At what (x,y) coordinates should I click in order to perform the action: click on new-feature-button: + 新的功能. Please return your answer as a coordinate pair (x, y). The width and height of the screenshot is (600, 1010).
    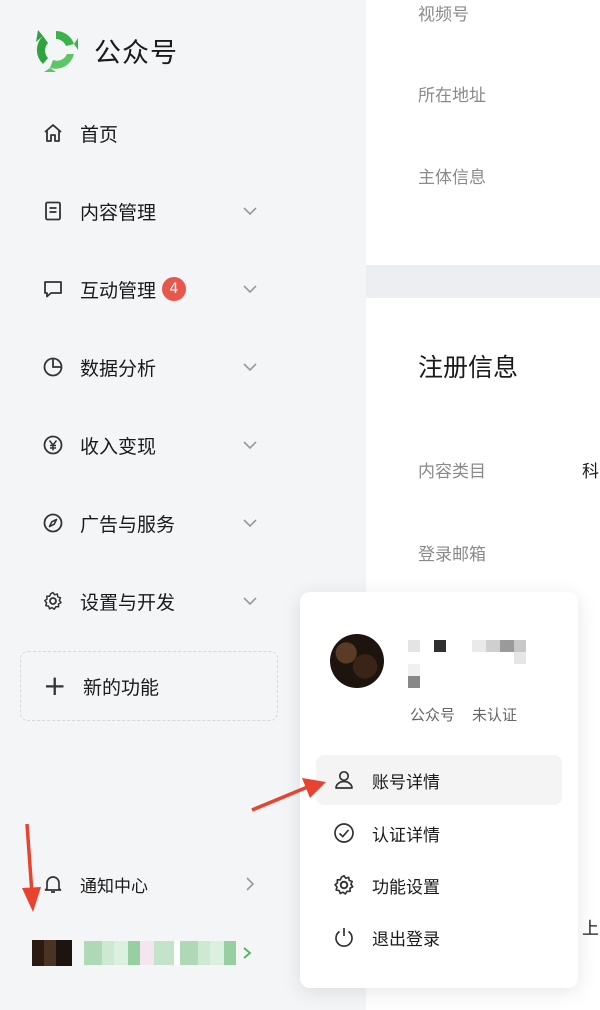
    Looking at the image, I should click on (149, 686).